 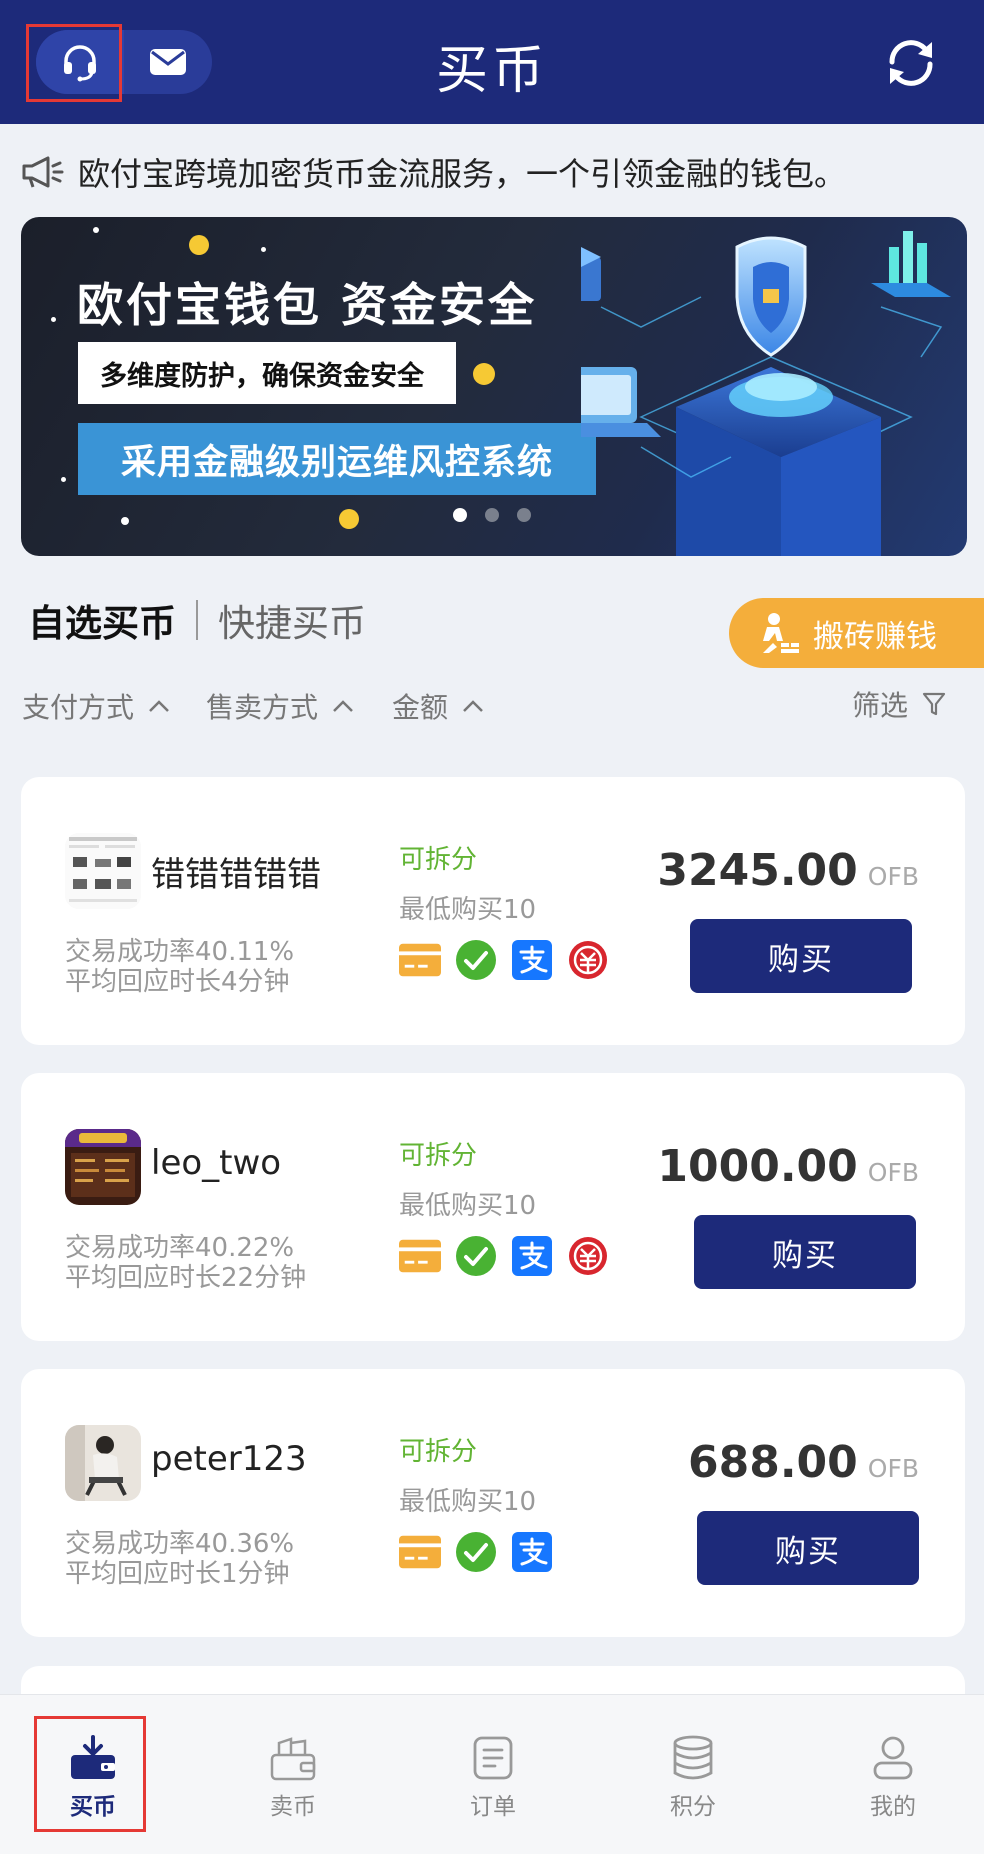 What do you see at coordinates (307, 305) in the screenshot?
I see `banner-title: 欧付宝钱包 资金安全` at bounding box center [307, 305].